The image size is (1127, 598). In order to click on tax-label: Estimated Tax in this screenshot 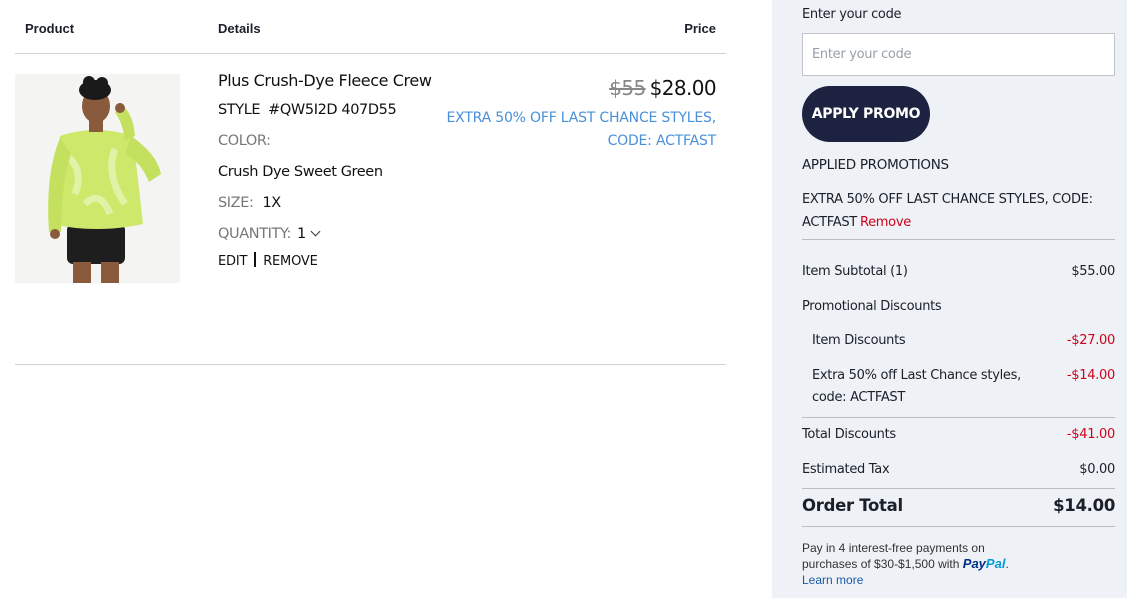, I will do `click(846, 469)`.